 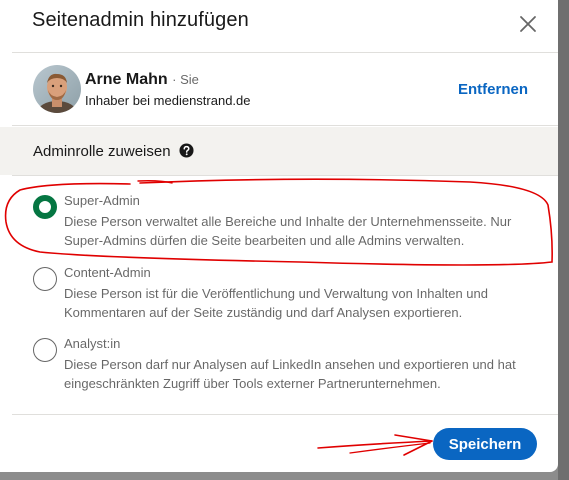 I want to click on user-divider, so click(x=285, y=125).